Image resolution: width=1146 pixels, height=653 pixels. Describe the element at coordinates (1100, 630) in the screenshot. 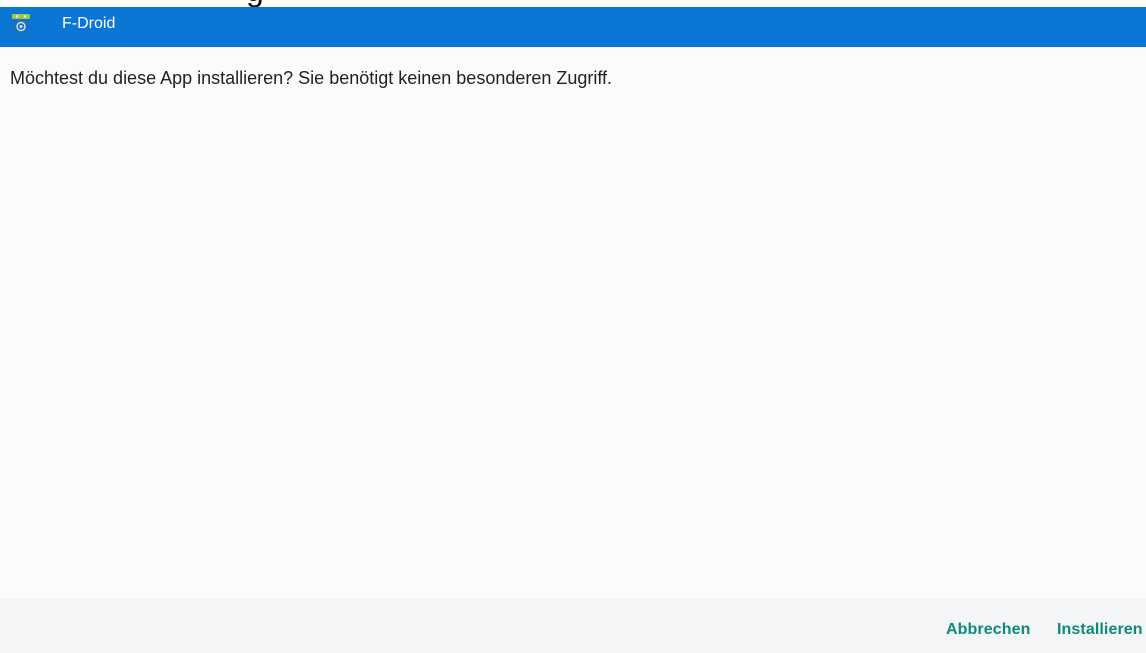

I see `install-button: Installieren` at that location.